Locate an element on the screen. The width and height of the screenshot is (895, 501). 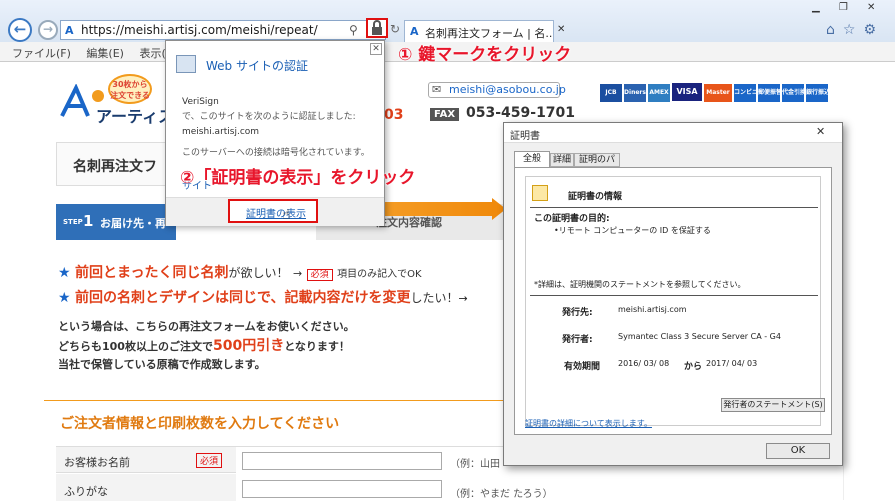
tab-details: 詳細 is located at coordinates (562, 160).